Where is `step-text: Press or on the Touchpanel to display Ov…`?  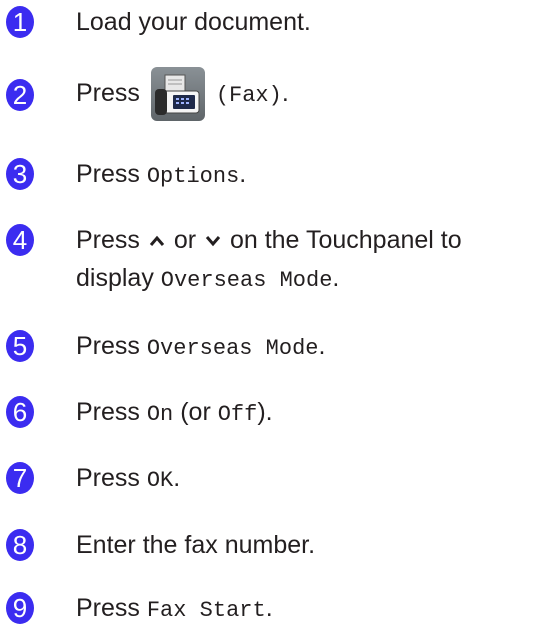
step-text: Press or on the Touchpanel to display Ov… is located at coordinates (316, 260).